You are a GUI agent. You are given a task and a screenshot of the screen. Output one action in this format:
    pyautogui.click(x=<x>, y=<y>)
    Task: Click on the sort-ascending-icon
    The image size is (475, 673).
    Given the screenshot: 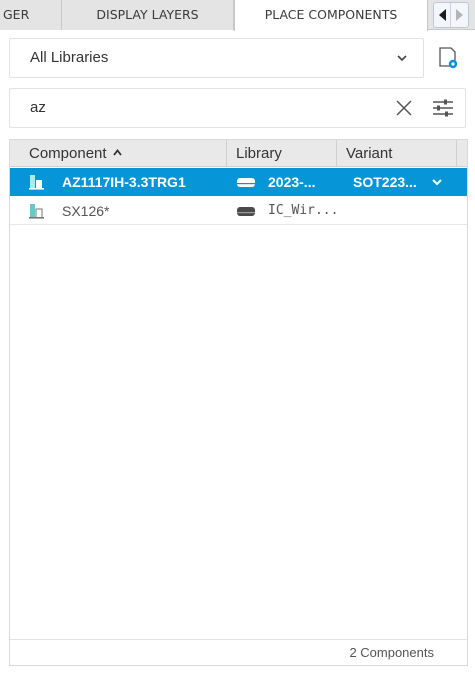 What is the action you would take?
    pyautogui.click(x=117, y=152)
    